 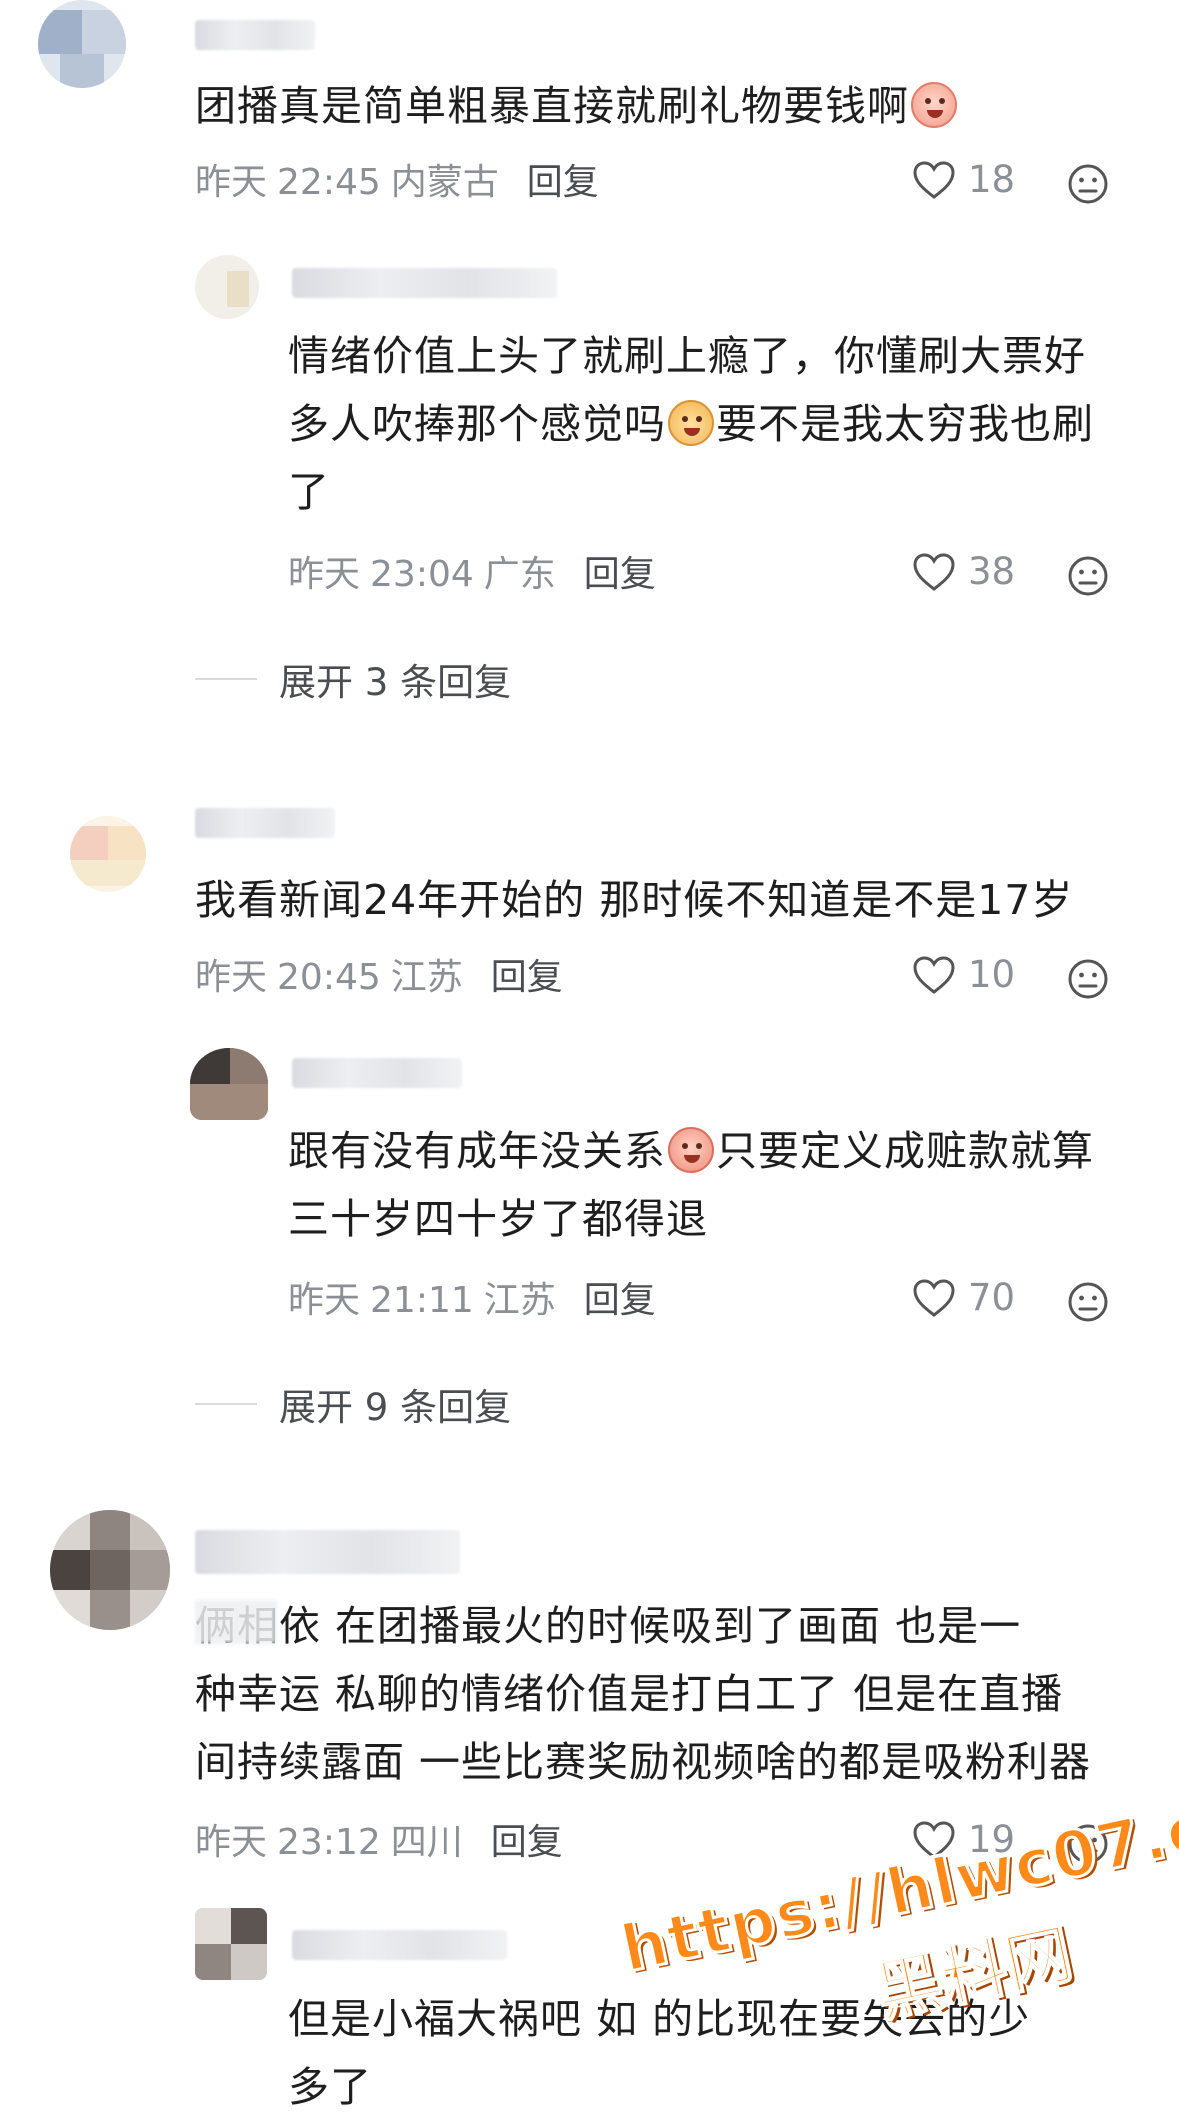 I want to click on like-count: 18, so click(x=992, y=179).